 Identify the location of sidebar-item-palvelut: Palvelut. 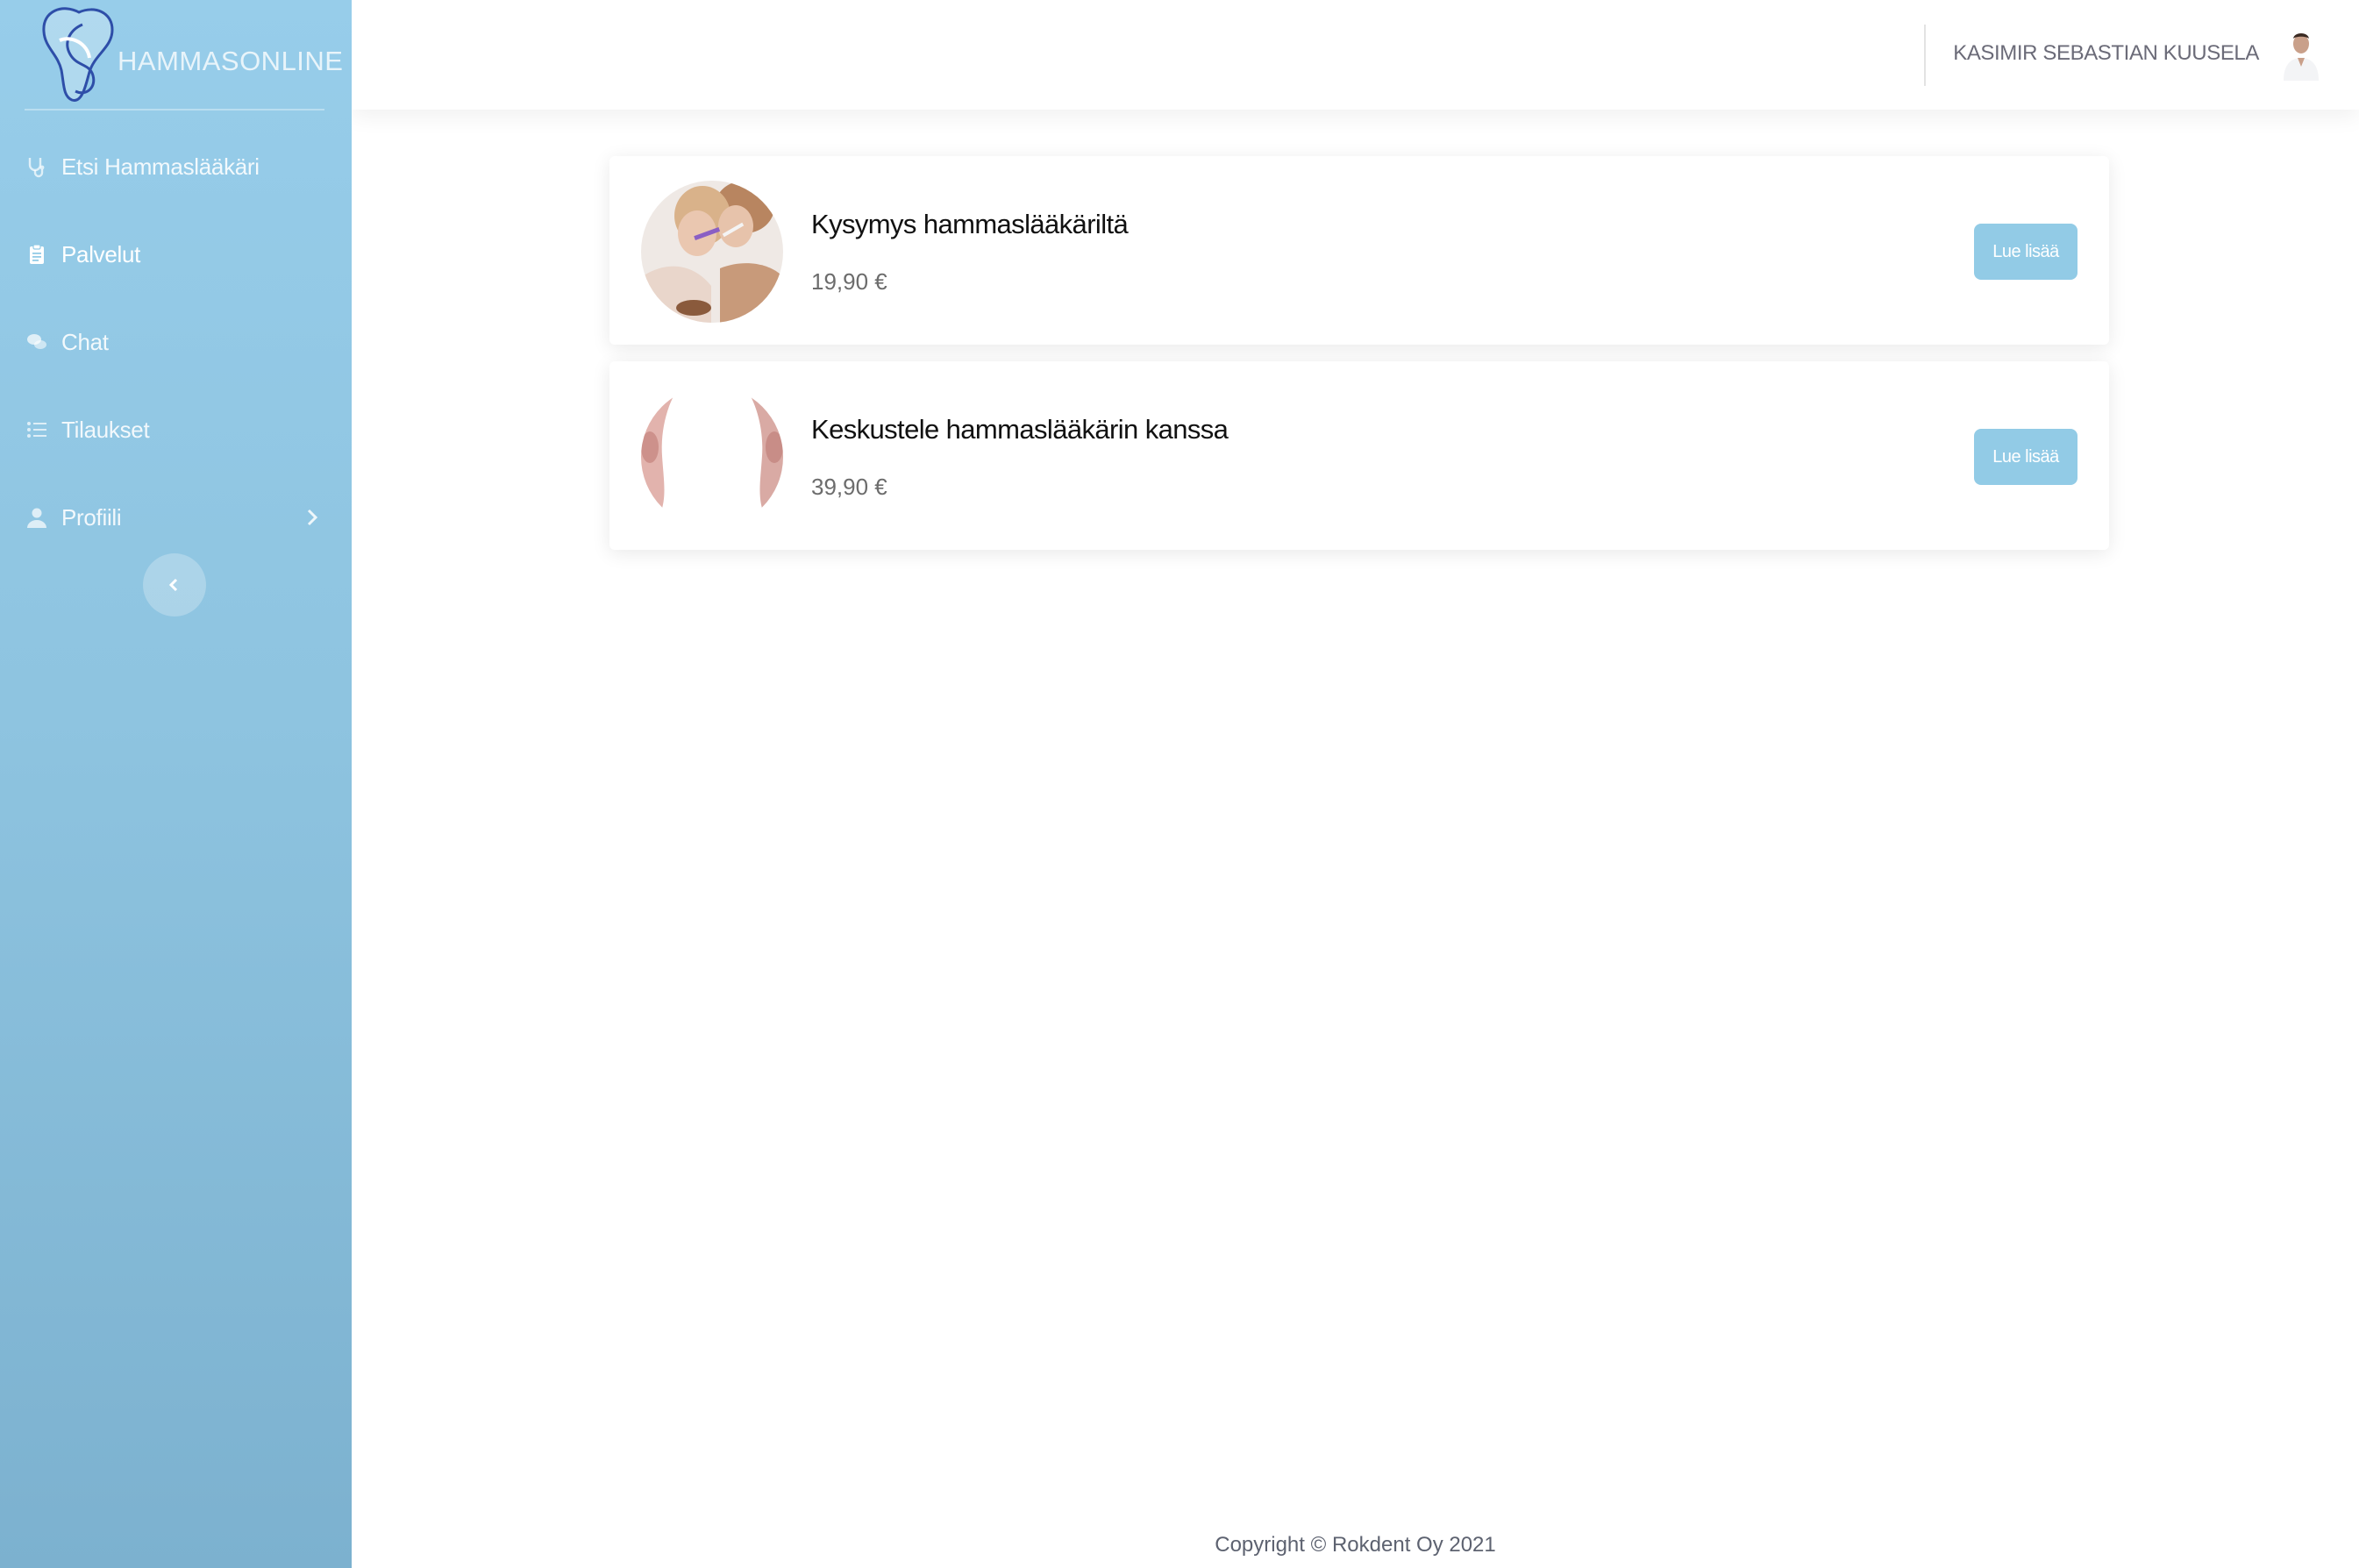
(176, 254).